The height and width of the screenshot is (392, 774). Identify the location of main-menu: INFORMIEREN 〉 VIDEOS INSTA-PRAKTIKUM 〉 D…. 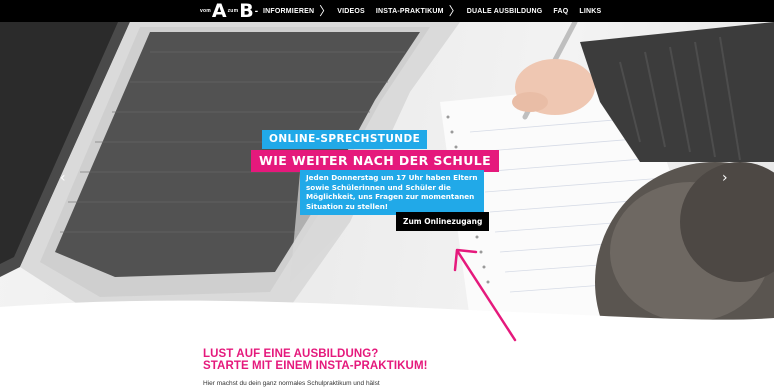
(432, 11).